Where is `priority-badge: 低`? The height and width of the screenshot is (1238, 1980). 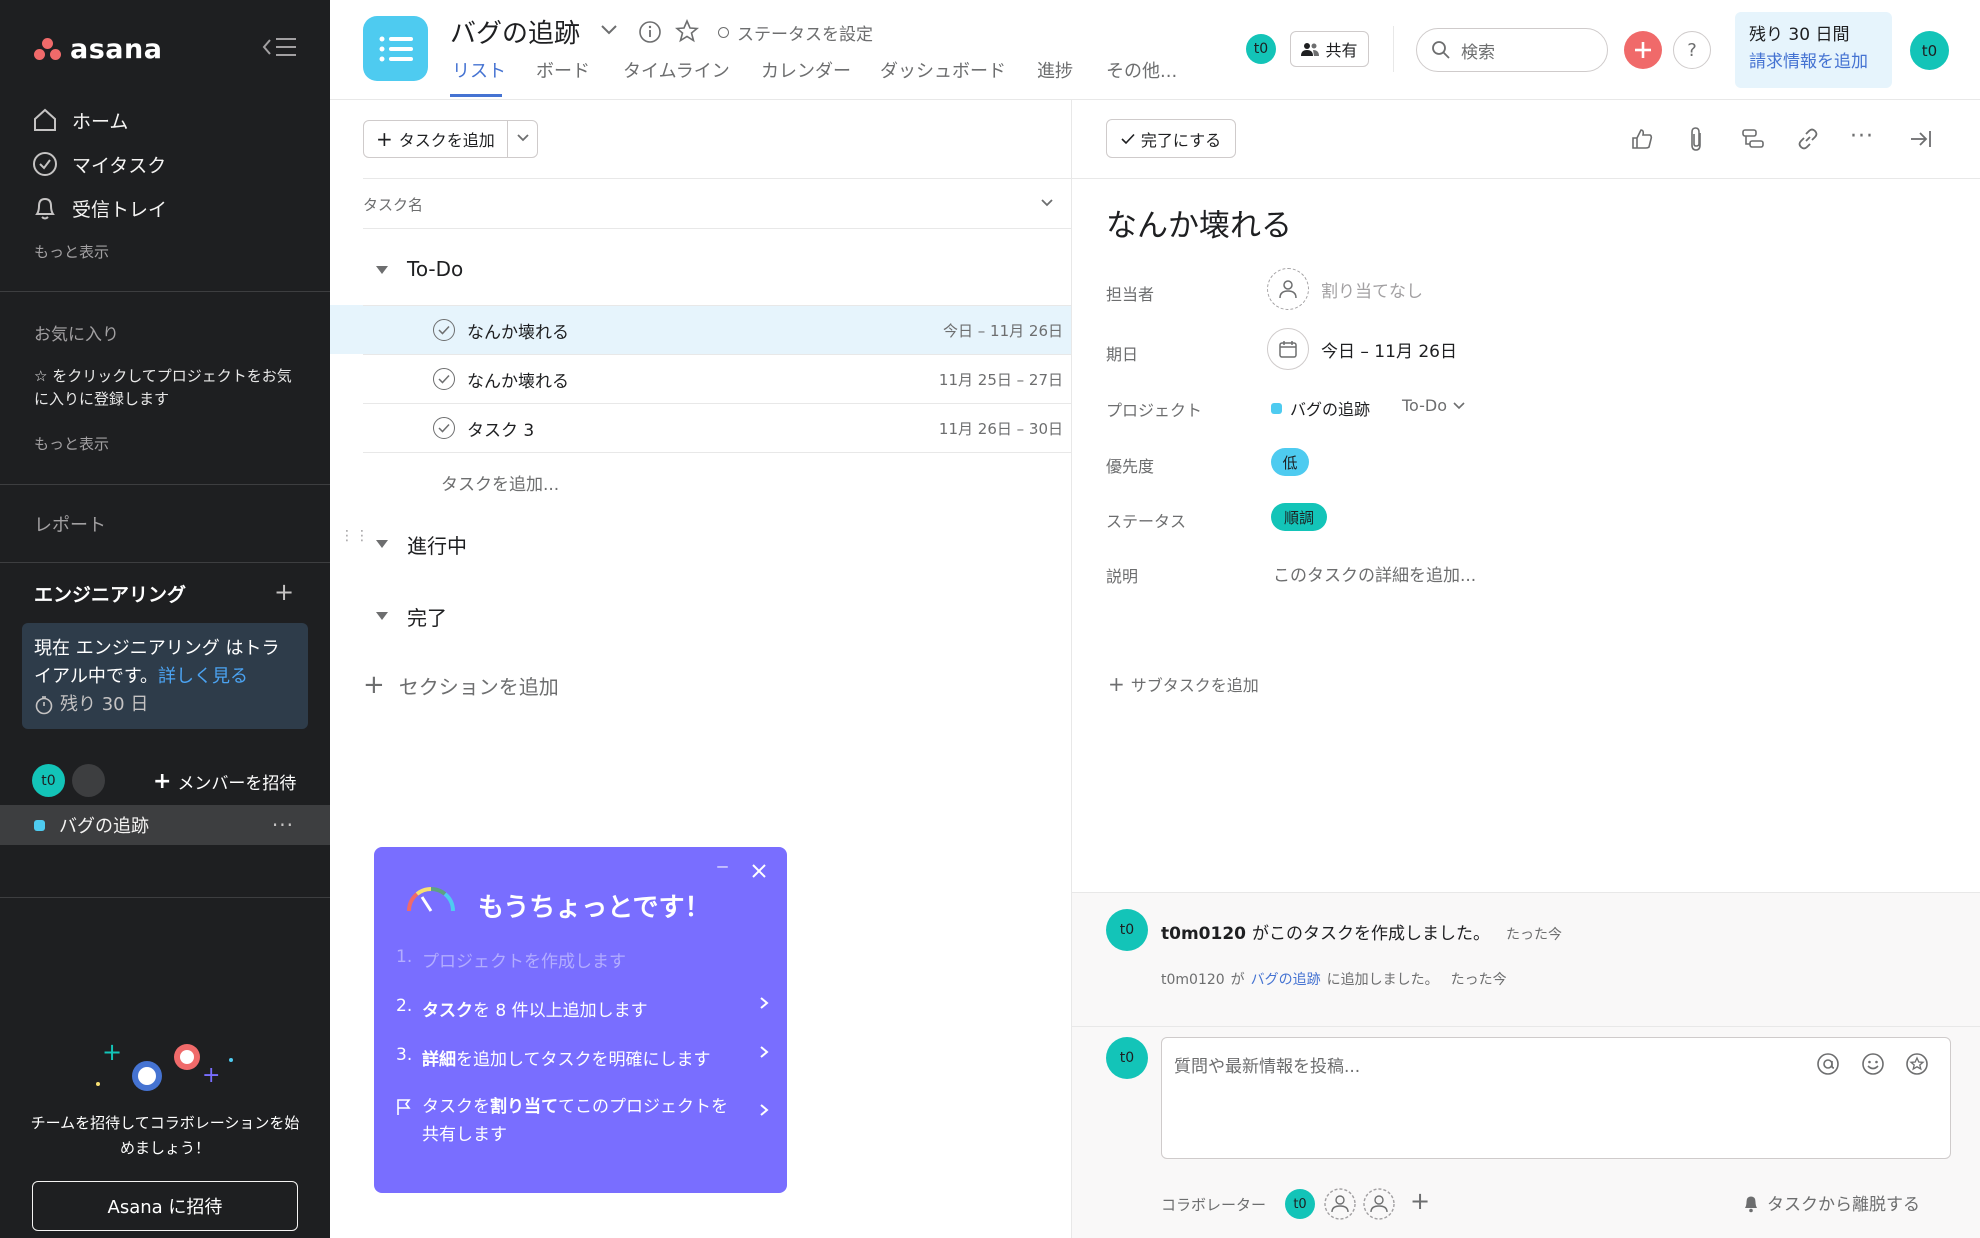 priority-badge: 低 is located at coordinates (1290, 462).